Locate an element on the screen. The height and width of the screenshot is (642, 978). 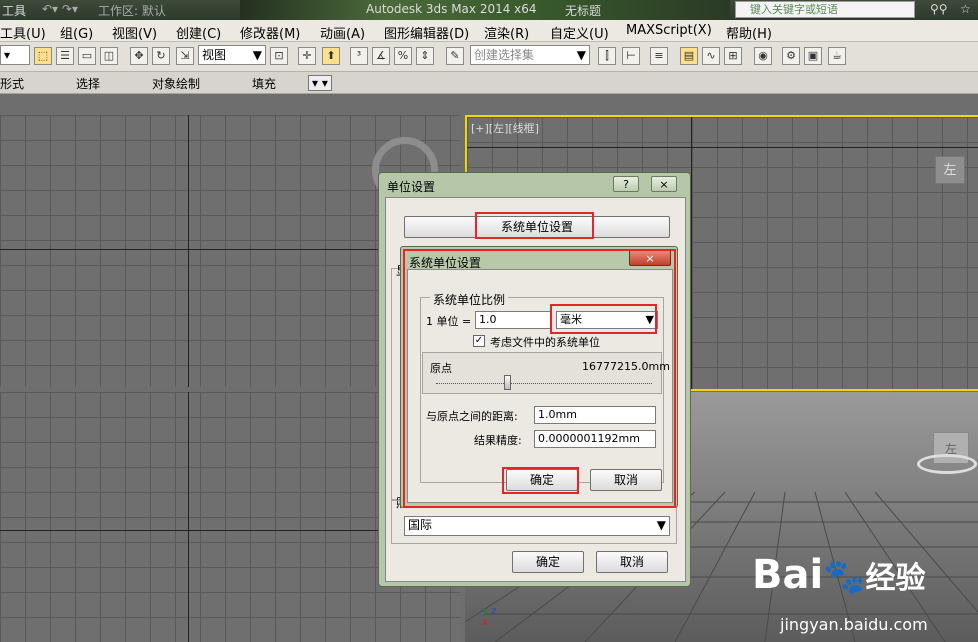
select-manipulate-icon: ✛ is located at coordinates (307, 56).